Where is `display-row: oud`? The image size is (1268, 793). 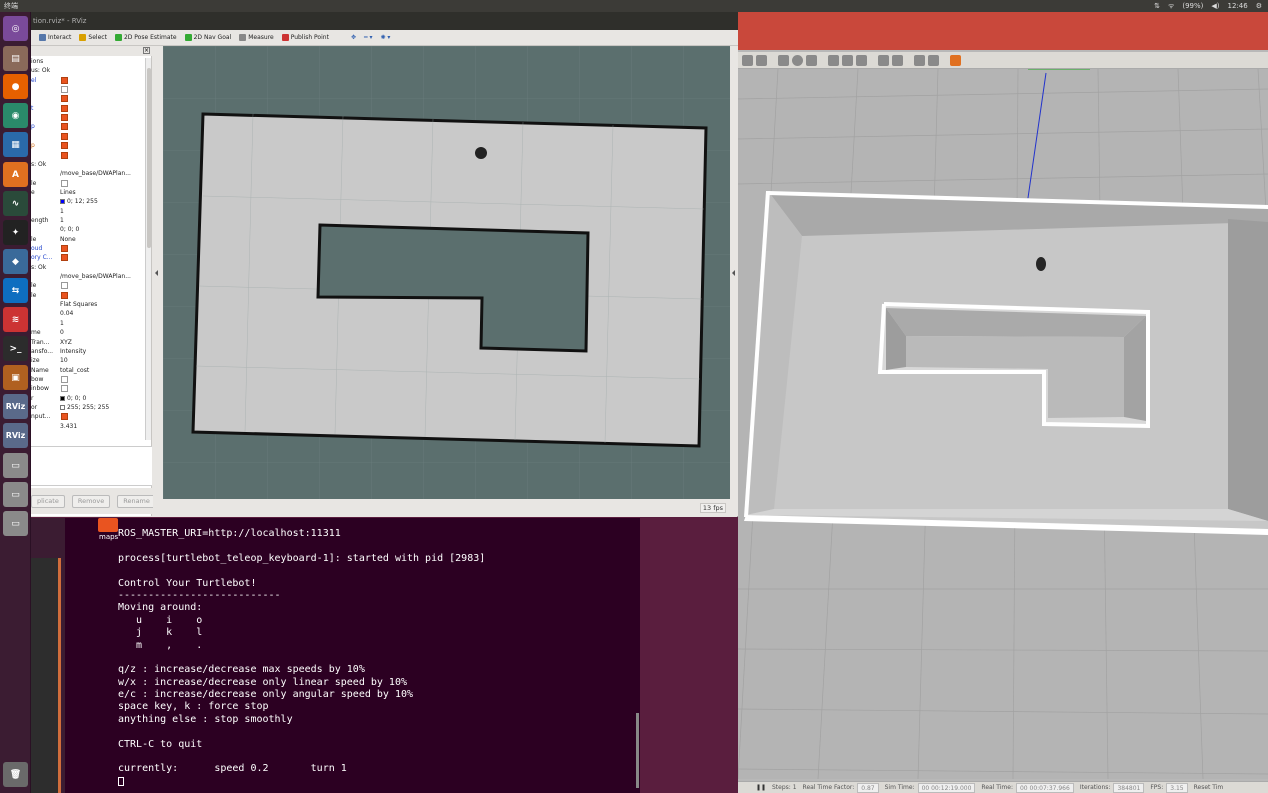
display-row: oud is located at coordinates (88, 249).